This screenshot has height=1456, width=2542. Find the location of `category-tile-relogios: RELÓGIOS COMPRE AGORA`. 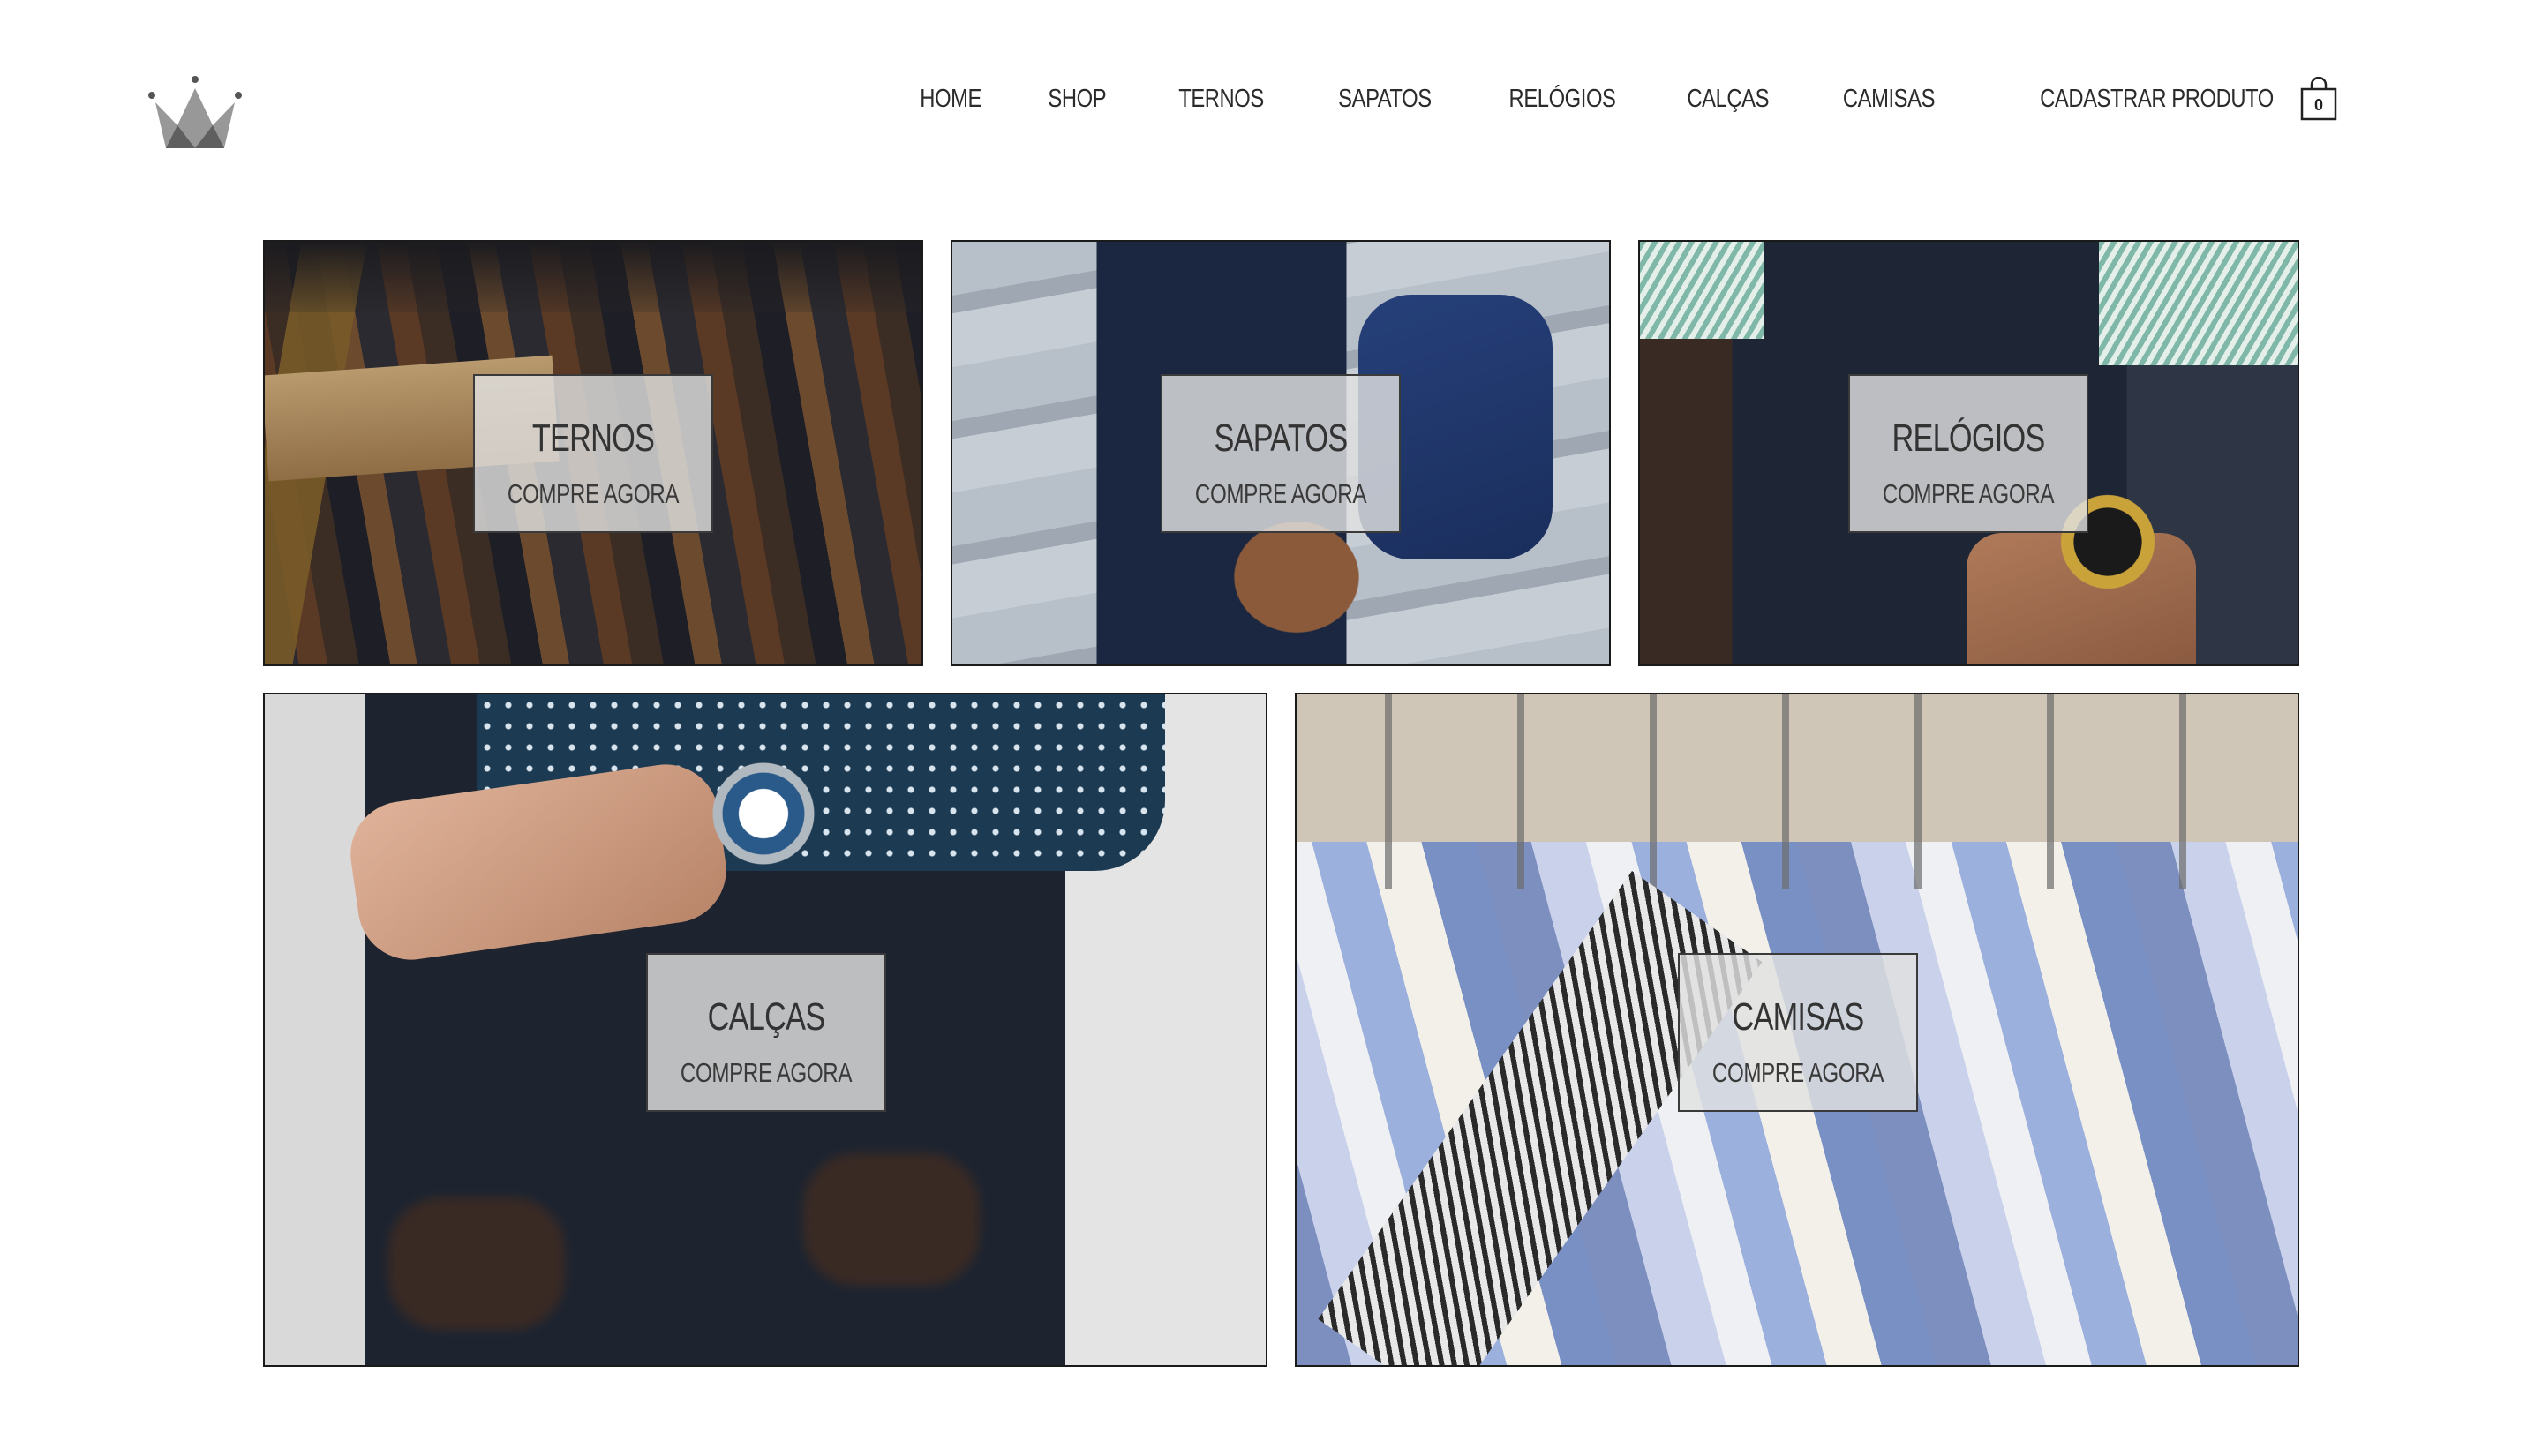

category-tile-relogios: RELÓGIOS COMPRE AGORA is located at coordinates (1969, 453).